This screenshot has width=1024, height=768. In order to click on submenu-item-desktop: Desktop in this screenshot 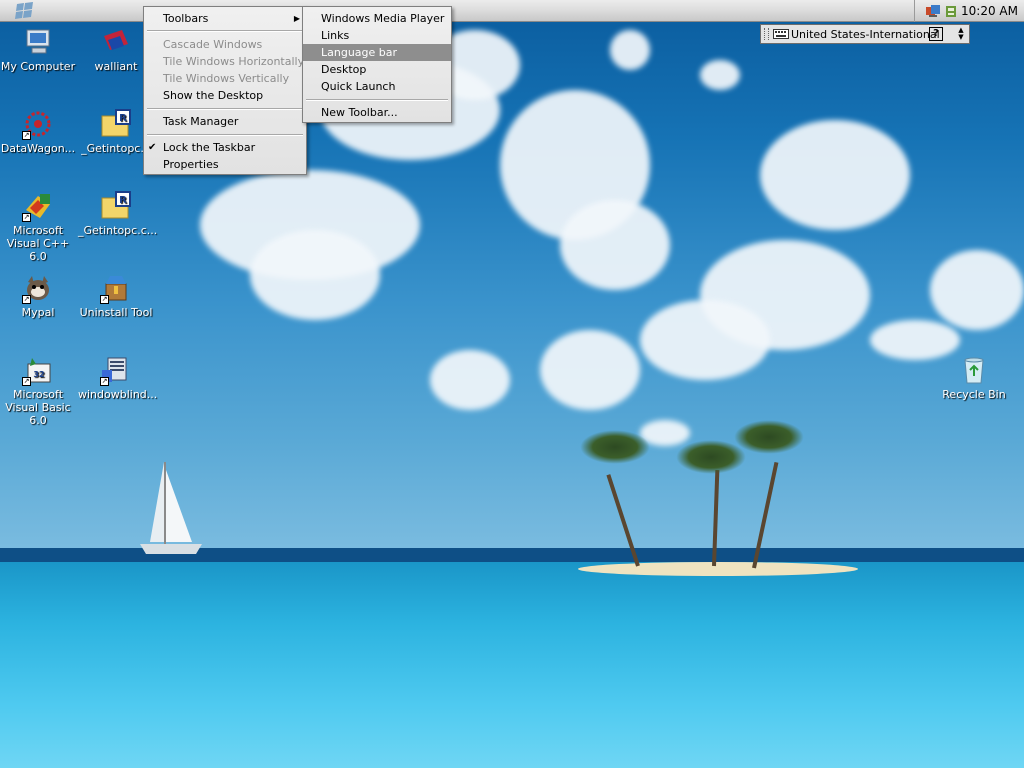, I will do `click(377, 69)`.